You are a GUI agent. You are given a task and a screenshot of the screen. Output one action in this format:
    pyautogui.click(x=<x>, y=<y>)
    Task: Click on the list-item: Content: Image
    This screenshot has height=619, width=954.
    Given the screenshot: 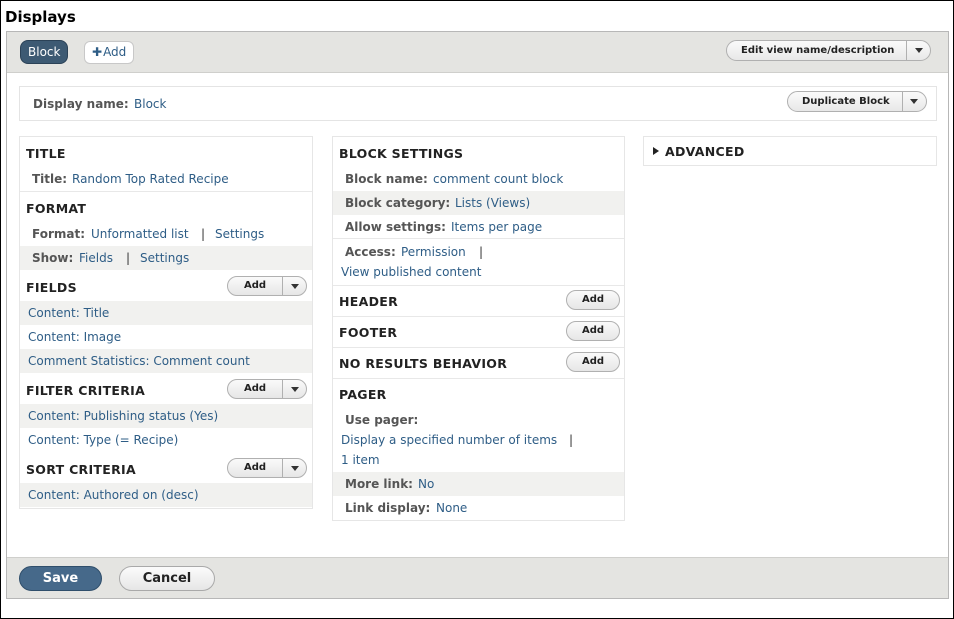 What is the action you would take?
    pyautogui.click(x=166, y=337)
    